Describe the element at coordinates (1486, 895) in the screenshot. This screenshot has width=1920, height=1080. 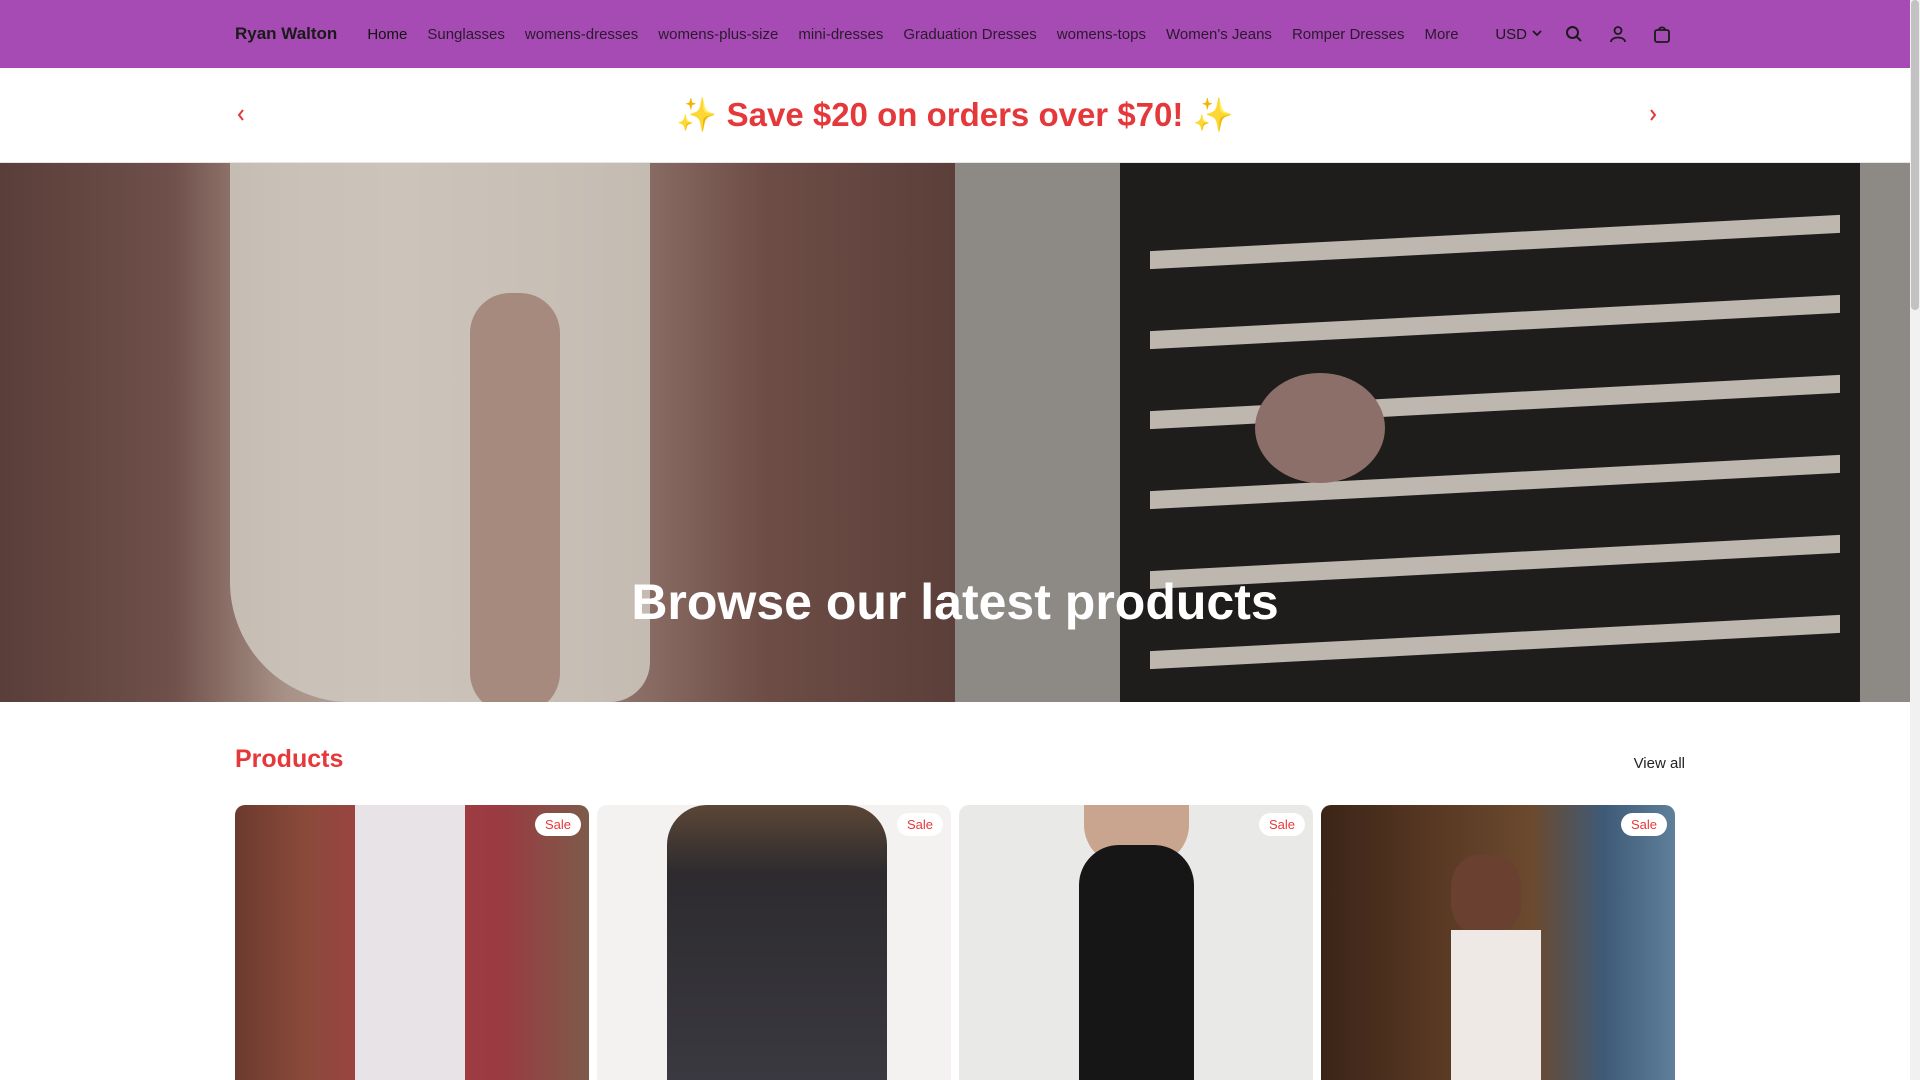
I see `product-image-model` at that location.